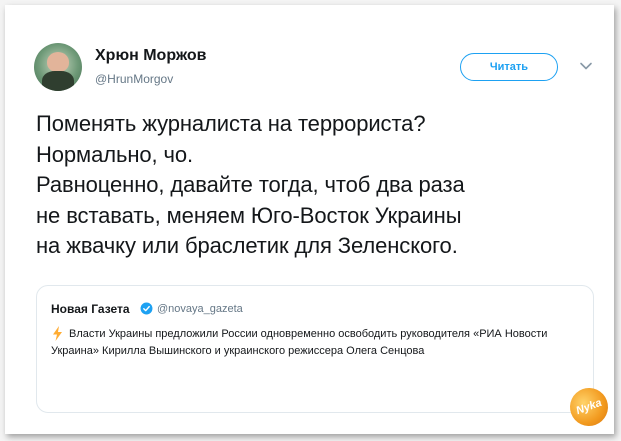 Image resolution: width=621 pixels, height=441 pixels. What do you see at coordinates (200, 309) in the screenshot?
I see `quote-handle: @novaya_gazeta` at bounding box center [200, 309].